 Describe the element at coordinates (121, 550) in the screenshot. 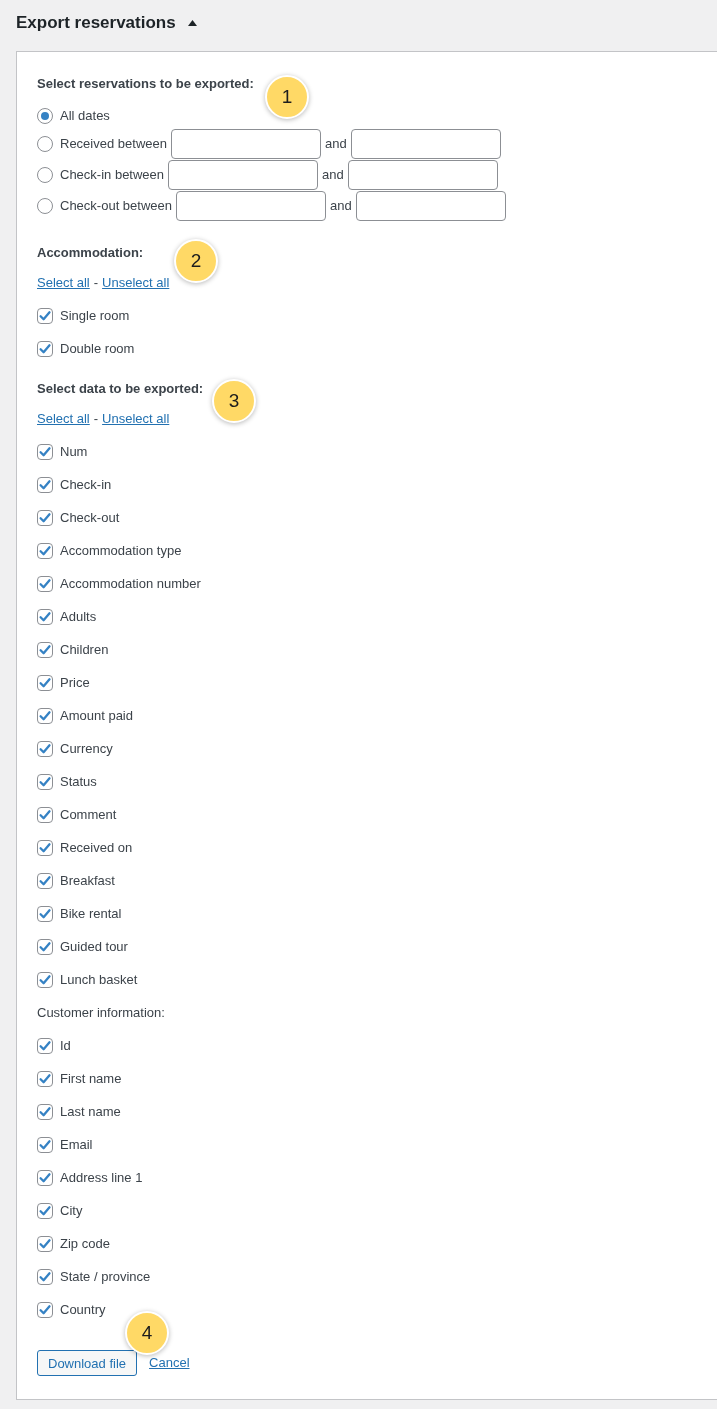

I see `checkbox-label: Accommodation type` at that location.